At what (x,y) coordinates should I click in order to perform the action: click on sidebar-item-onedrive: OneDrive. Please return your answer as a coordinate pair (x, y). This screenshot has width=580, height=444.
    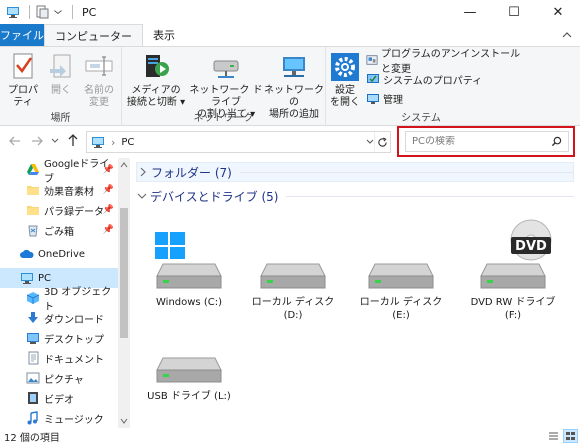
    Looking at the image, I should click on (59, 254).